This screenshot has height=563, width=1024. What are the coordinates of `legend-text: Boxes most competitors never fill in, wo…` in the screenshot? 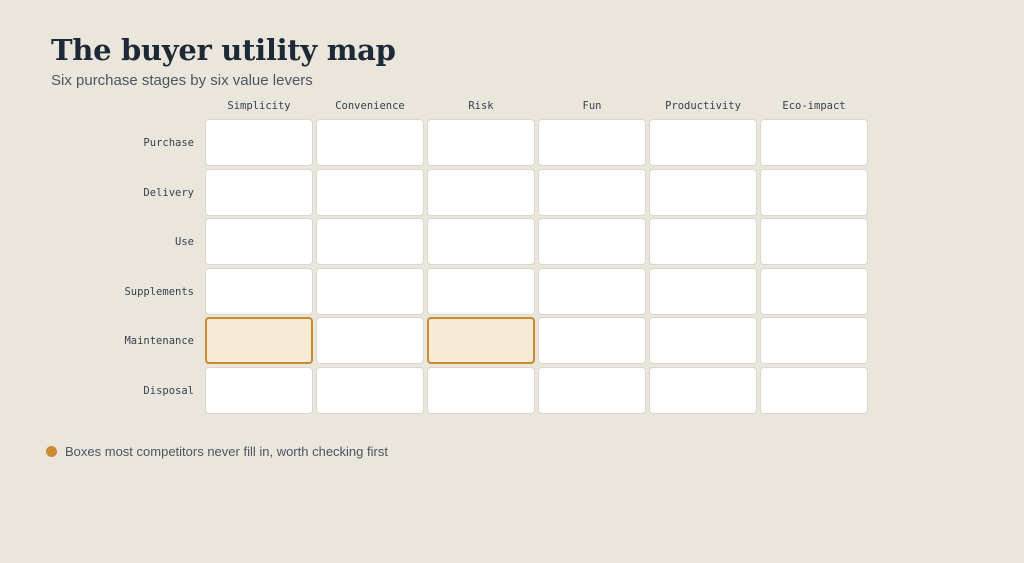 It's located at (226, 451).